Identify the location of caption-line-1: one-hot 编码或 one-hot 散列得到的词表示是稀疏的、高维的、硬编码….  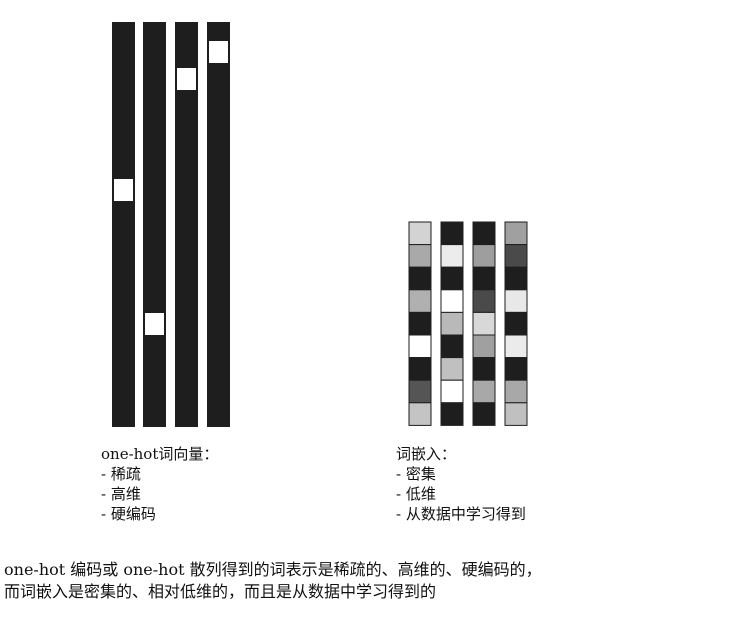
(273, 569).